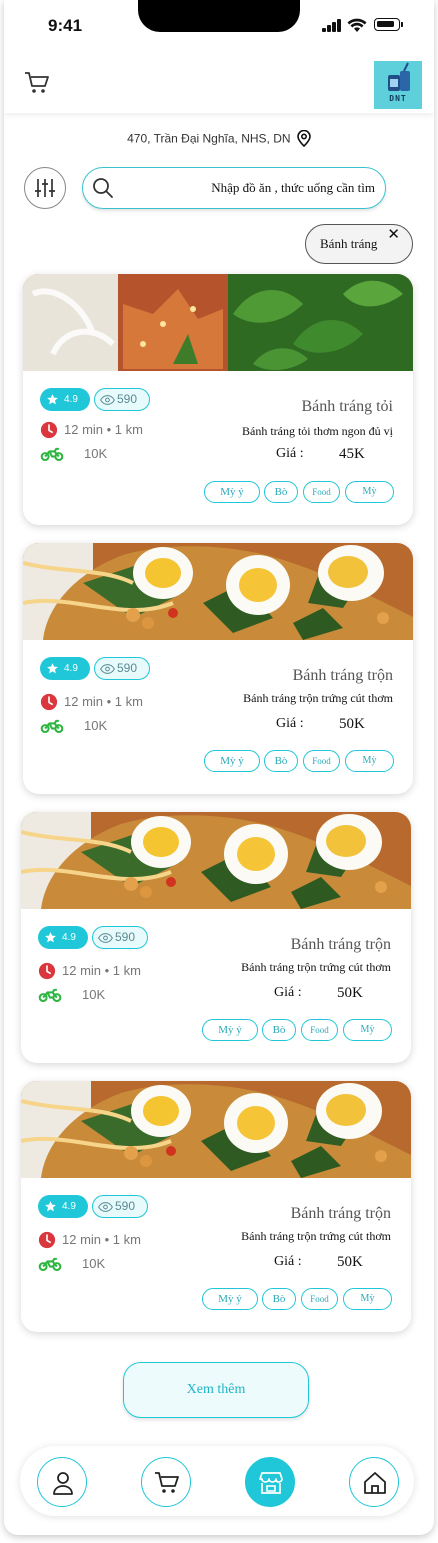 This screenshot has height=1543, width=438. Describe the element at coordinates (65, 25) in the screenshot. I see `status-time: 9:41` at that location.